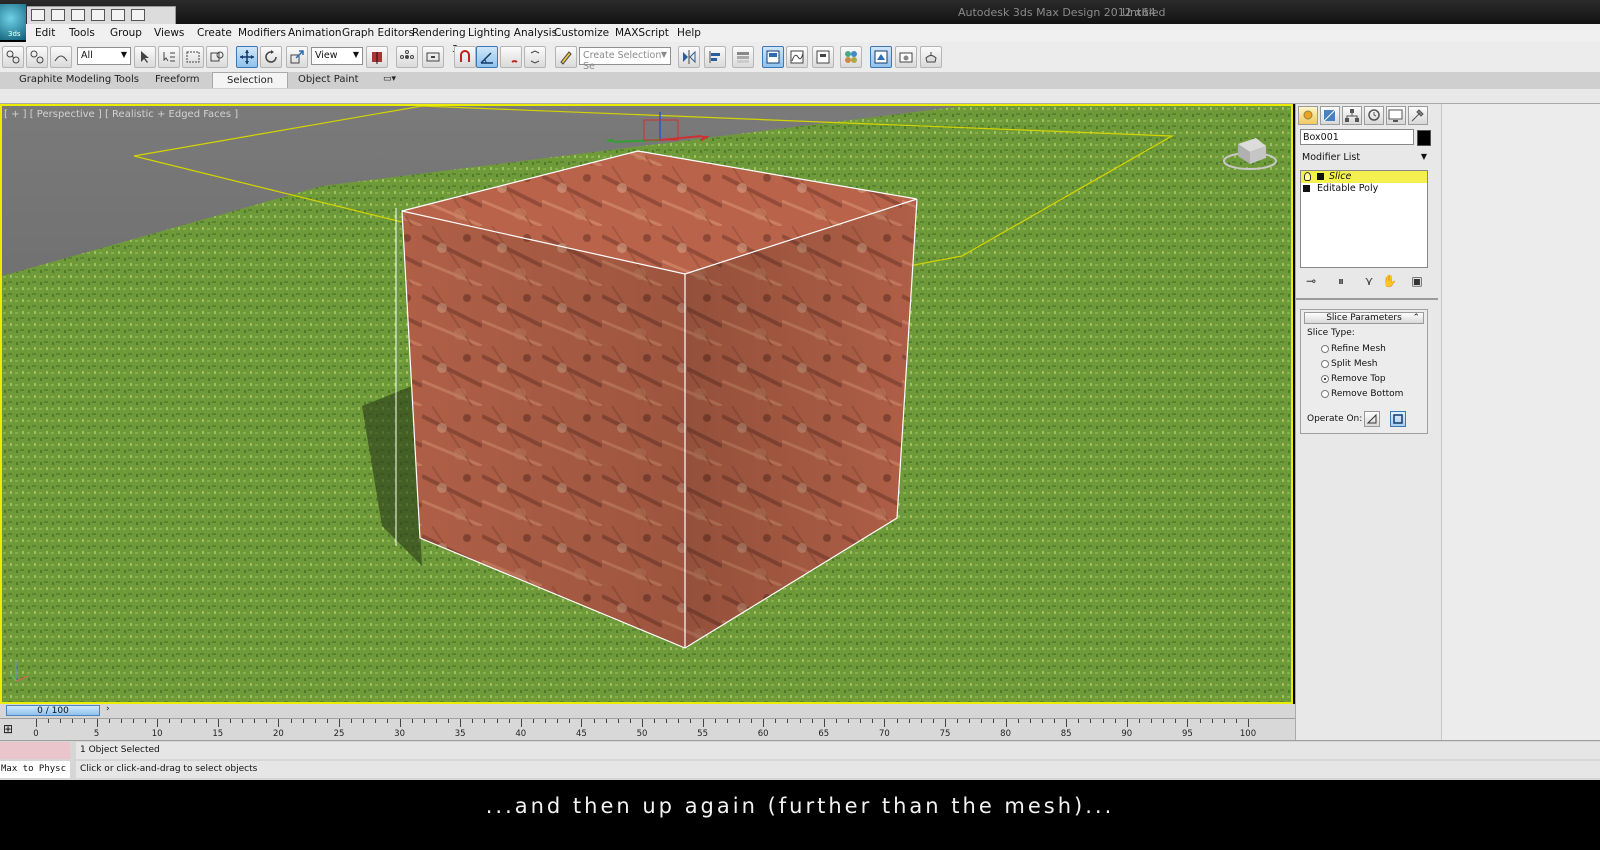 The height and width of the screenshot is (850, 1600). Describe the element at coordinates (945, 734) in the screenshot. I see `timeline-tick-label: 75` at that location.